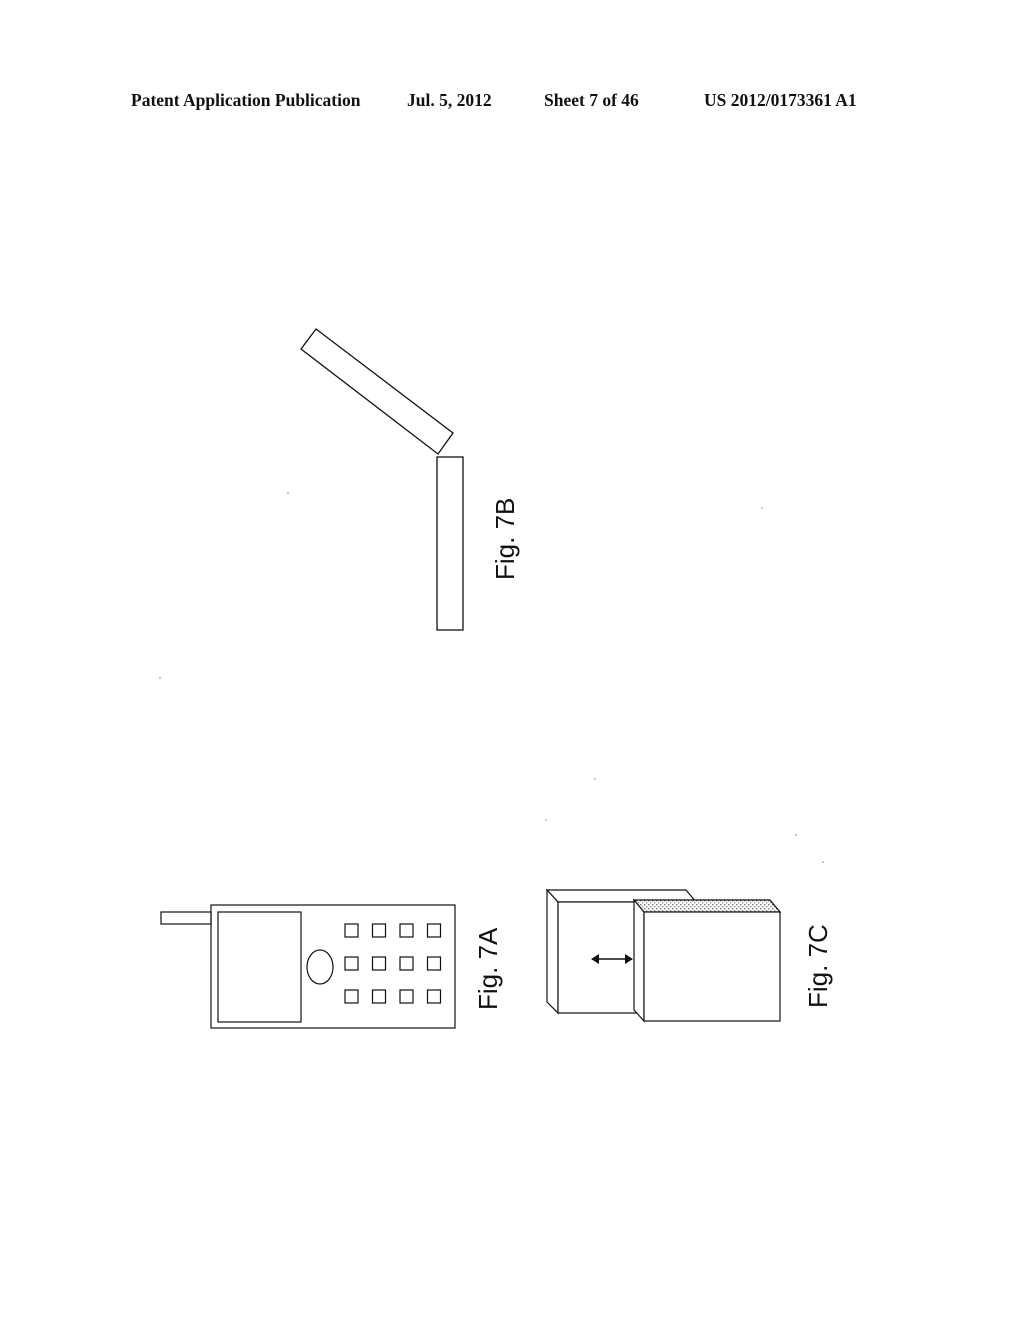 The height and width of the screenshot is (1320, 1024). I want to click on clamshell-lower-panel, so click(450, 543).